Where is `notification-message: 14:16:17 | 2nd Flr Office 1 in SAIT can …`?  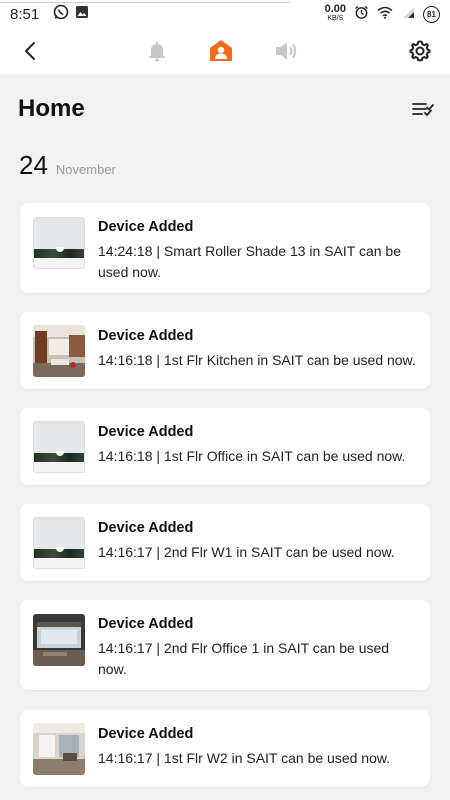
notification-message: 14:16:17 | 2nd Flr Office 1 in SAIT can … is located at coordinates (244, 658).